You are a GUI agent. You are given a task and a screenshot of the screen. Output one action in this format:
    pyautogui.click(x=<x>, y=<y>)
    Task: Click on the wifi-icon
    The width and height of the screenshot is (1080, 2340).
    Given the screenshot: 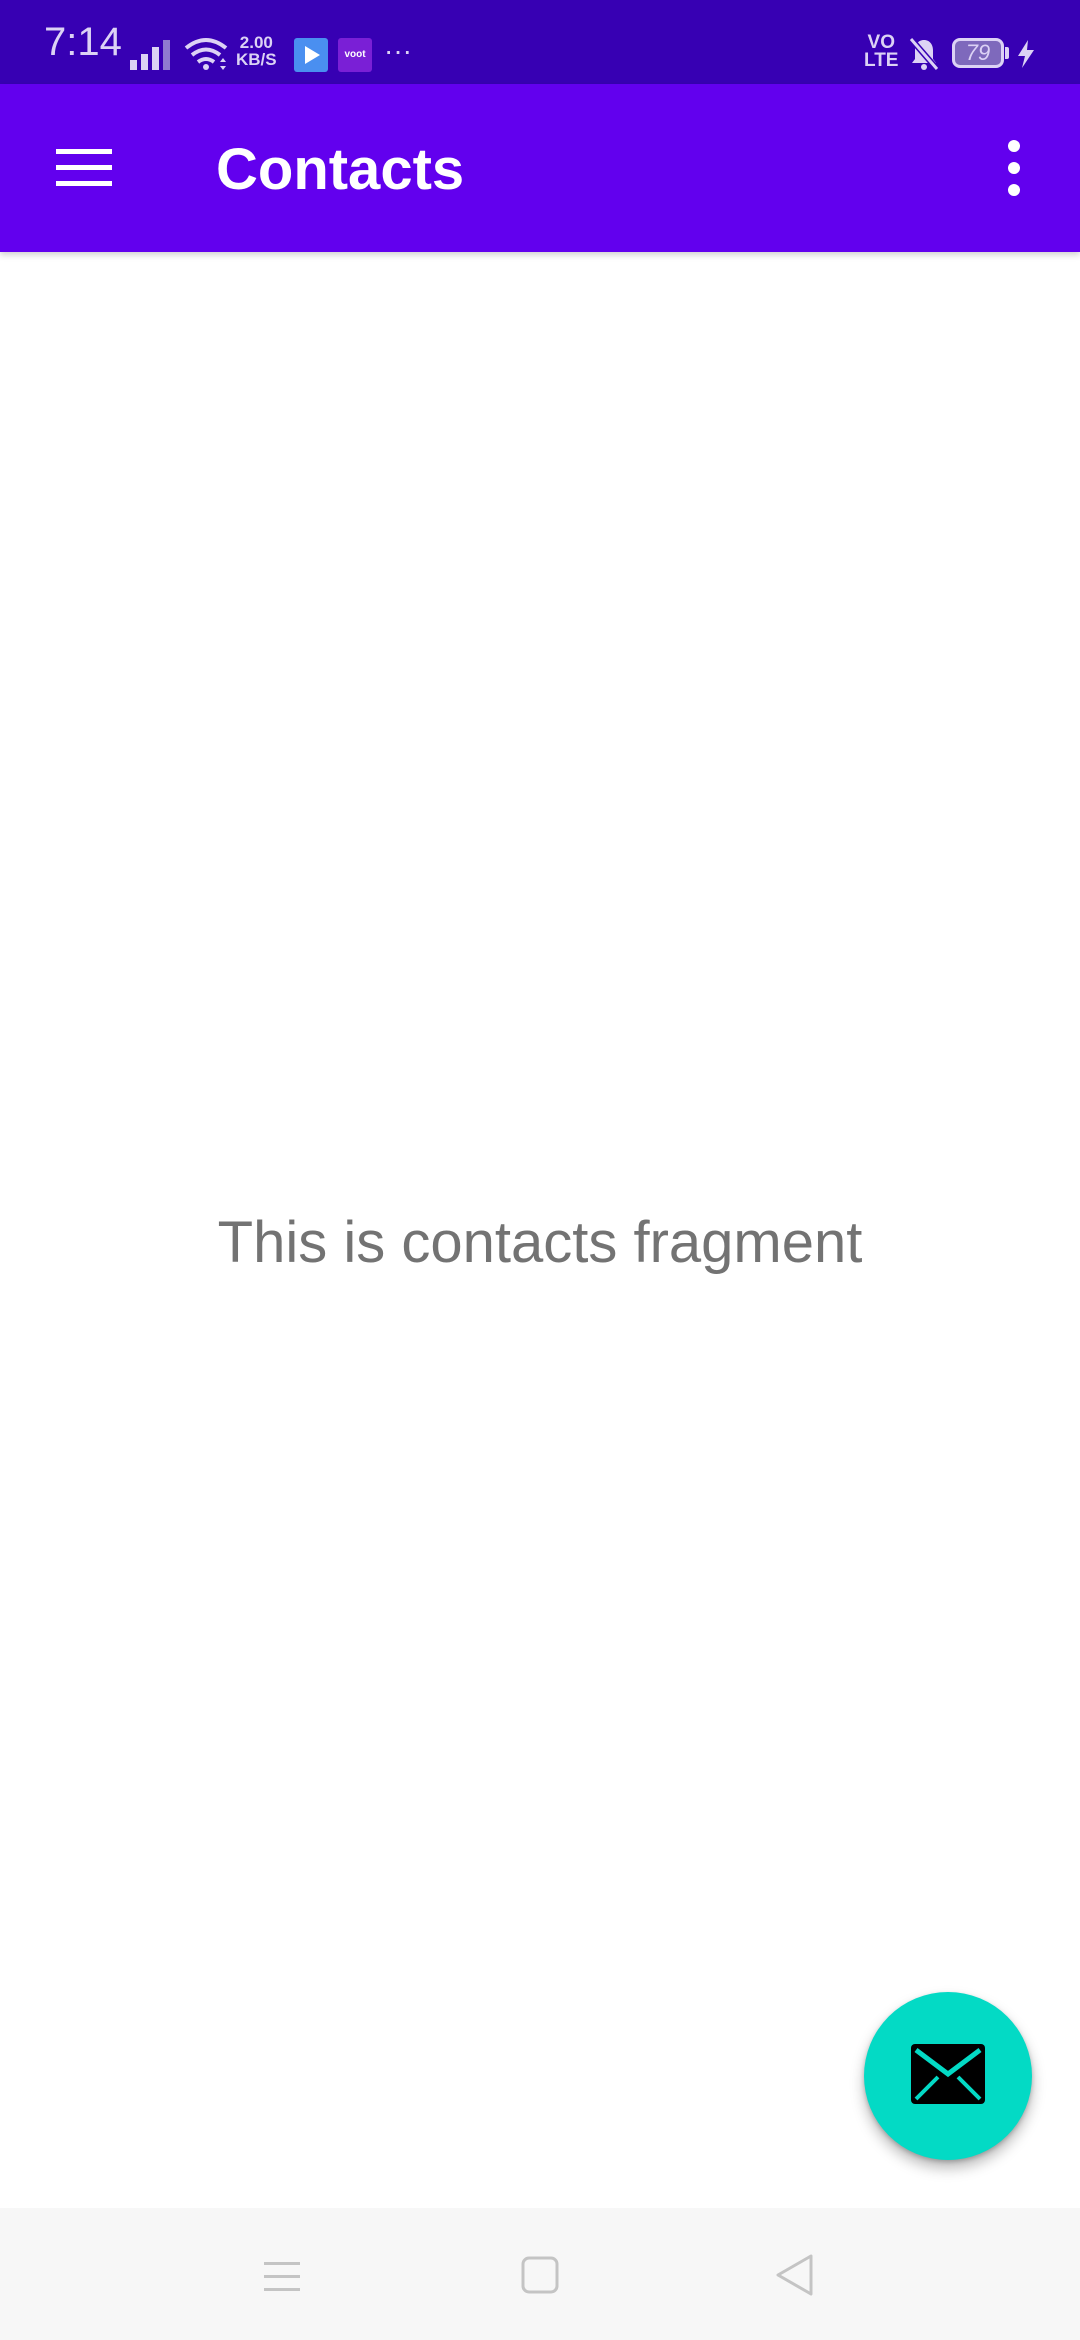 What is the action you would take?
    pyautogui.click(x=206, y=54)
    